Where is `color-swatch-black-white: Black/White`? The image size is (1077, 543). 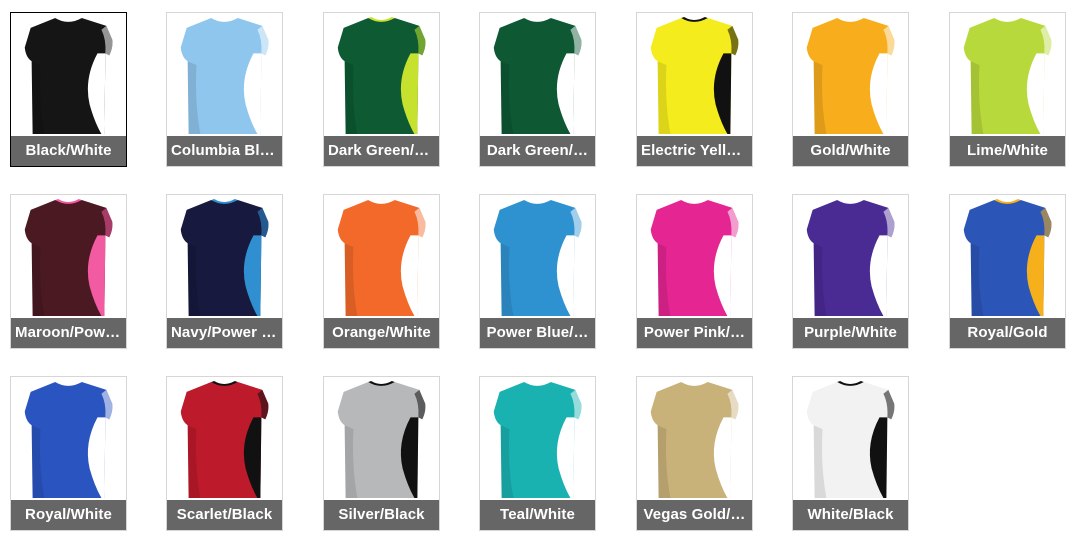
color-swatch-black-white: Black/White is located at coordinates (68, 89).